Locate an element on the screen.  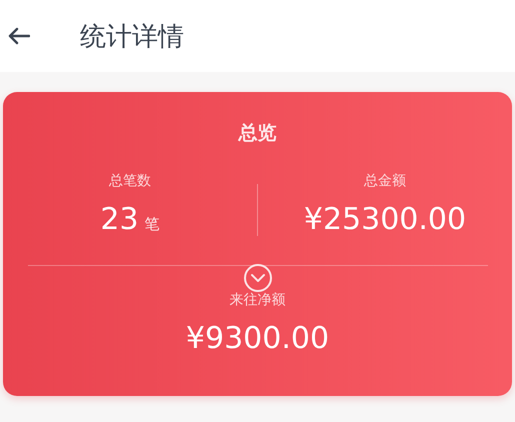
back-icon is located at coordinates (19, 36).